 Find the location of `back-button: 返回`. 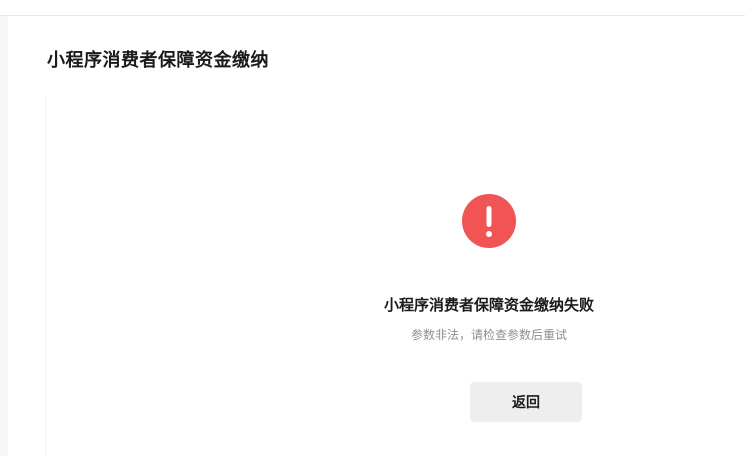

back-button: 返回 is located at coordinates (526, 402).